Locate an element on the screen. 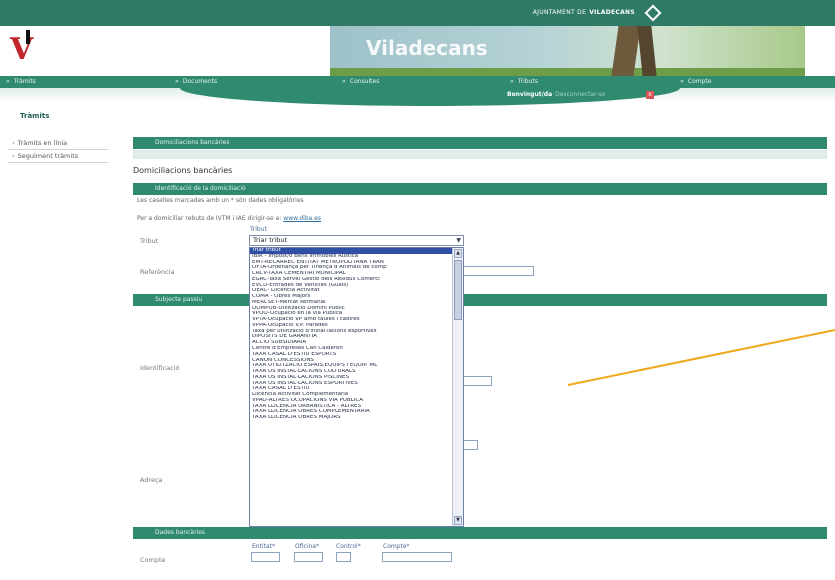  oficina-label: Oficina* is located at coordinates (307, 546).